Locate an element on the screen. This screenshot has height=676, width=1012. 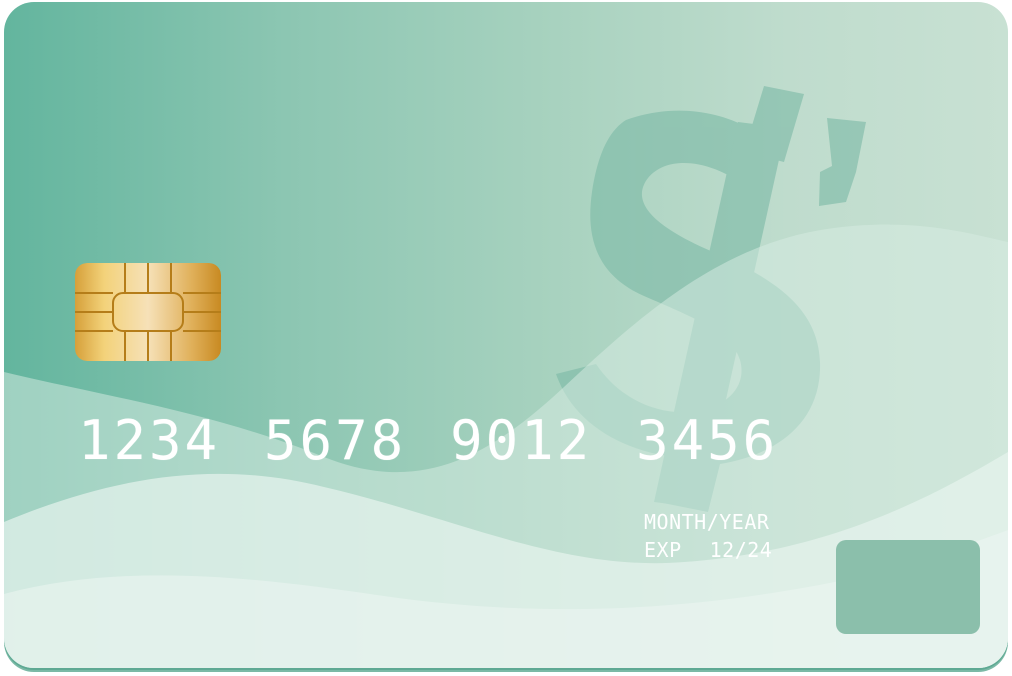
card-number-group-3: 9012 is located at coordinates (521, 440).